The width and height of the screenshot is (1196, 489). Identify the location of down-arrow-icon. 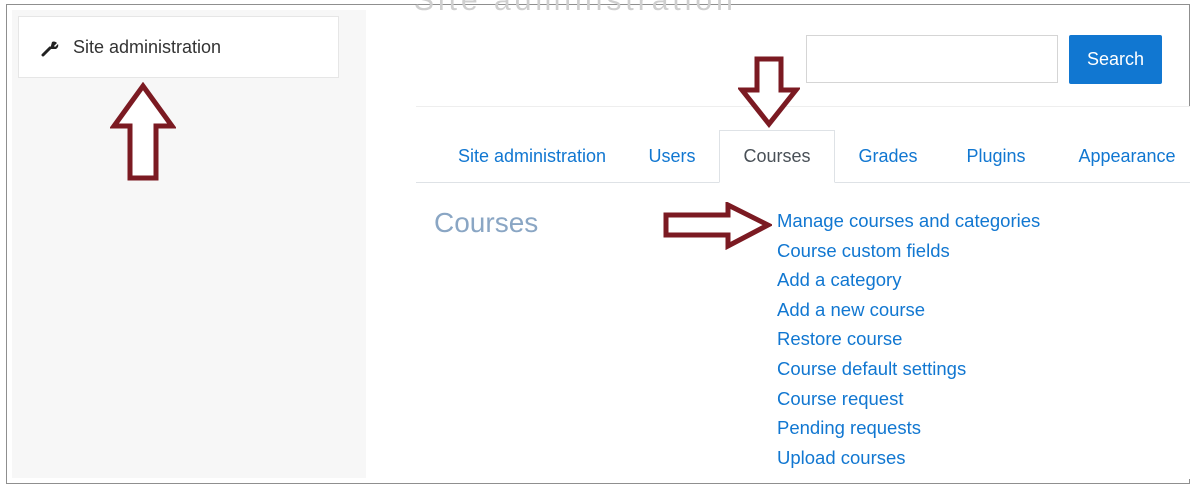
(769, 92).